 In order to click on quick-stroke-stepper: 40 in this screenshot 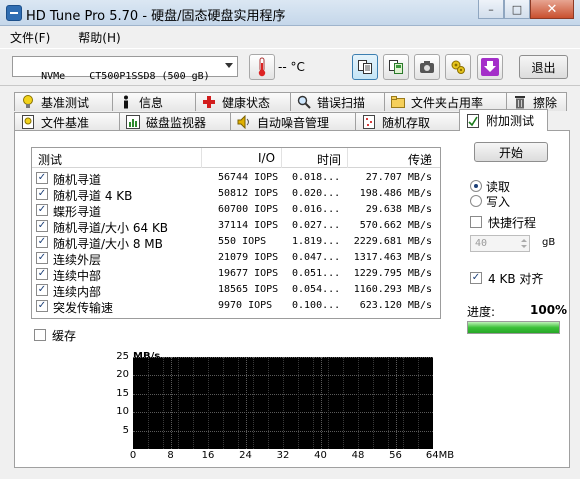, I will do `click(500, 243)`.